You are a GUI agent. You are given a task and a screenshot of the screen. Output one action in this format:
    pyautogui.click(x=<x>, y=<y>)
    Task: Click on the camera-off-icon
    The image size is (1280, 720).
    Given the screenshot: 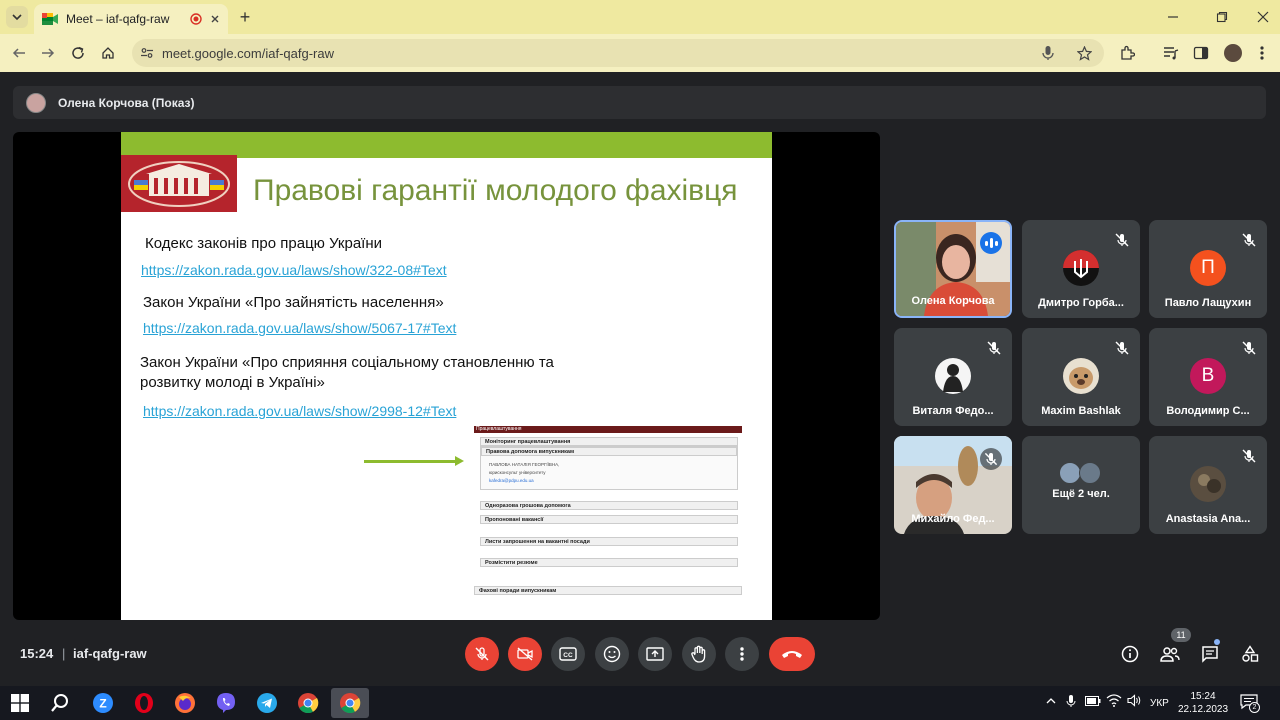 What is the action you would take?
    pyautogui.click(x=525, y=654)
    